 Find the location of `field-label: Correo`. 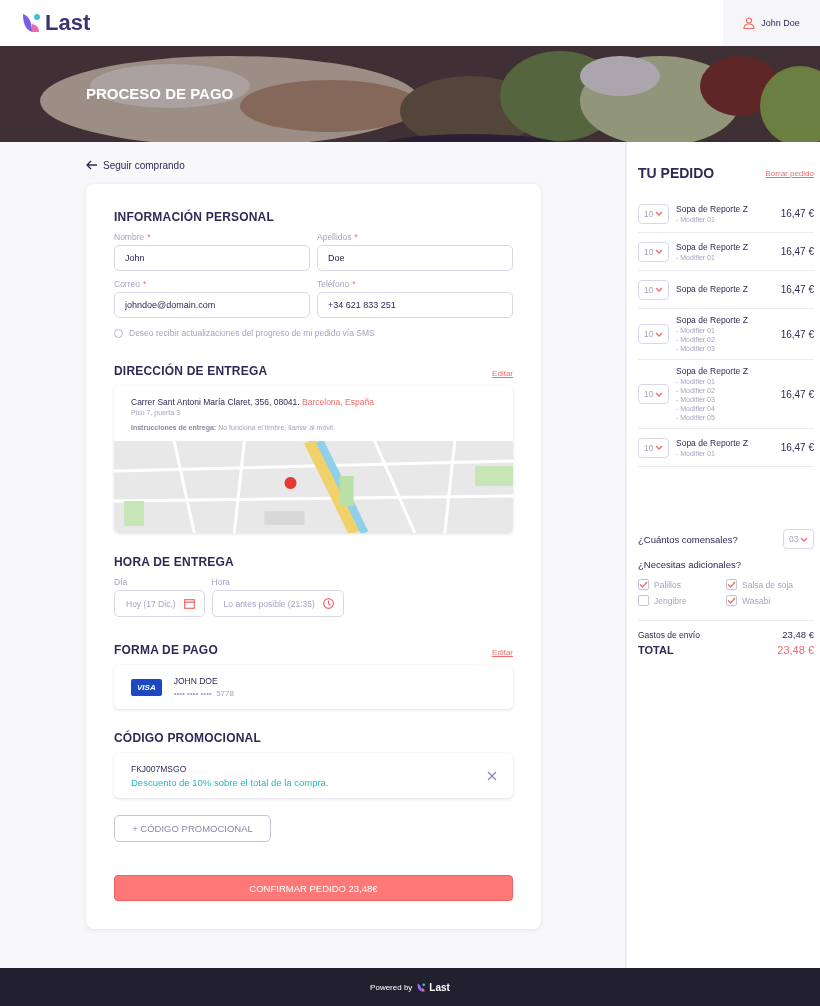

field-label: Correo is located at coordinates (127, 284).